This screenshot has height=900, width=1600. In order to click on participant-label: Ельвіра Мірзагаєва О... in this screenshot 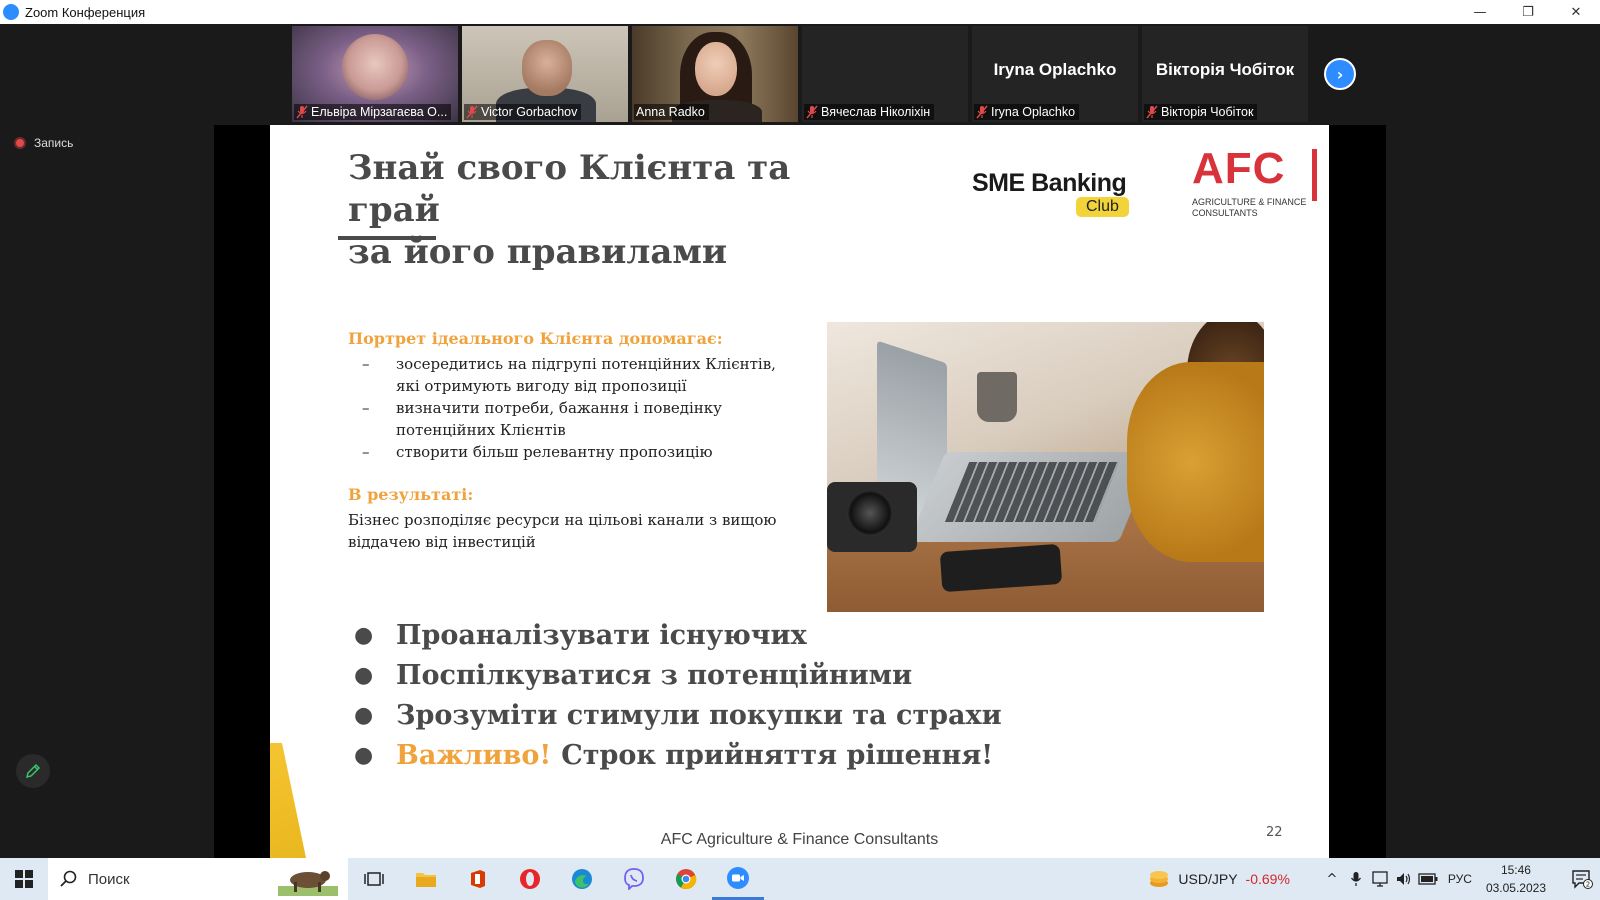, I will do `click(373, 112)`.